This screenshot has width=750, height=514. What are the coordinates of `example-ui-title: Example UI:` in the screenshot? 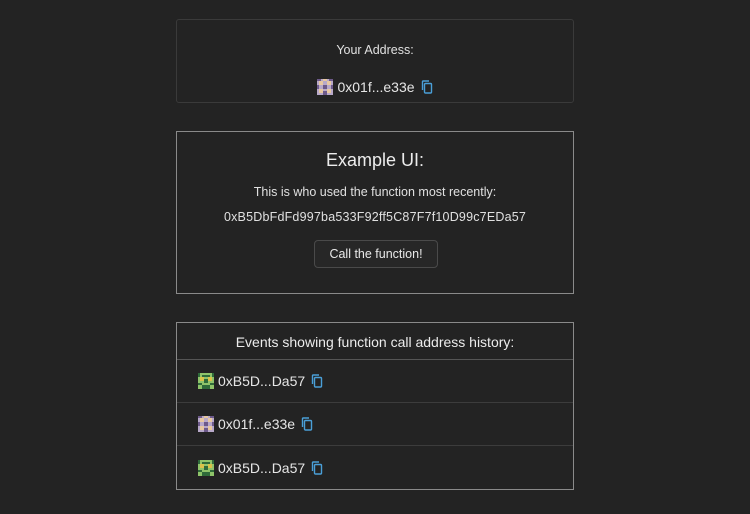 It's located at (375, 160).